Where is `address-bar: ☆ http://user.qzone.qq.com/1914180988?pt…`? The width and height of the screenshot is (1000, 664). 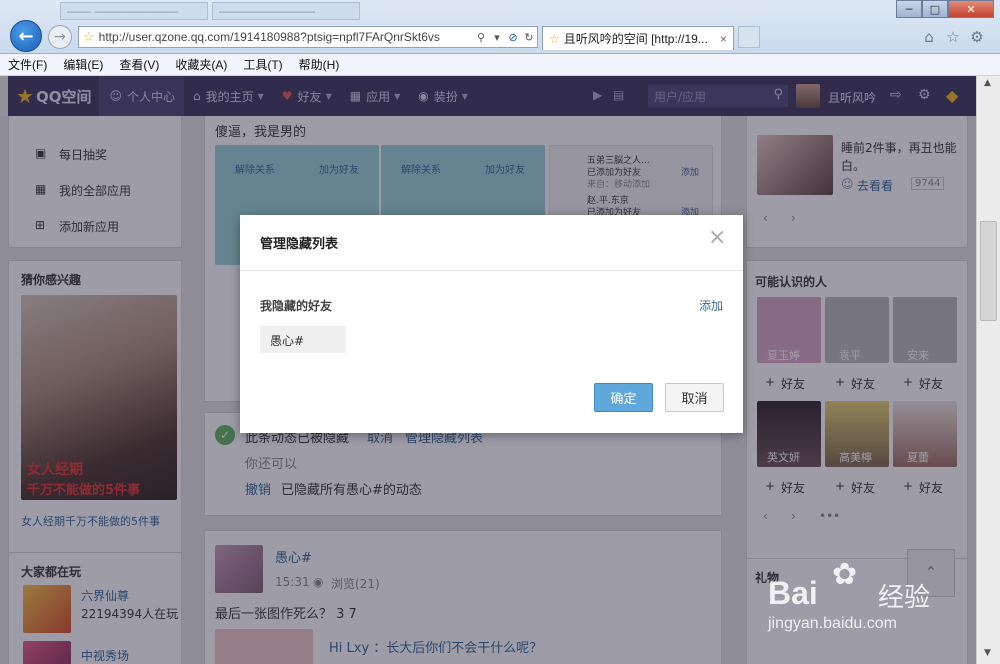 address-bar: ☆ http://user.qzone.qq.com/1914180988?pt… is located at coordinates (308, 37).